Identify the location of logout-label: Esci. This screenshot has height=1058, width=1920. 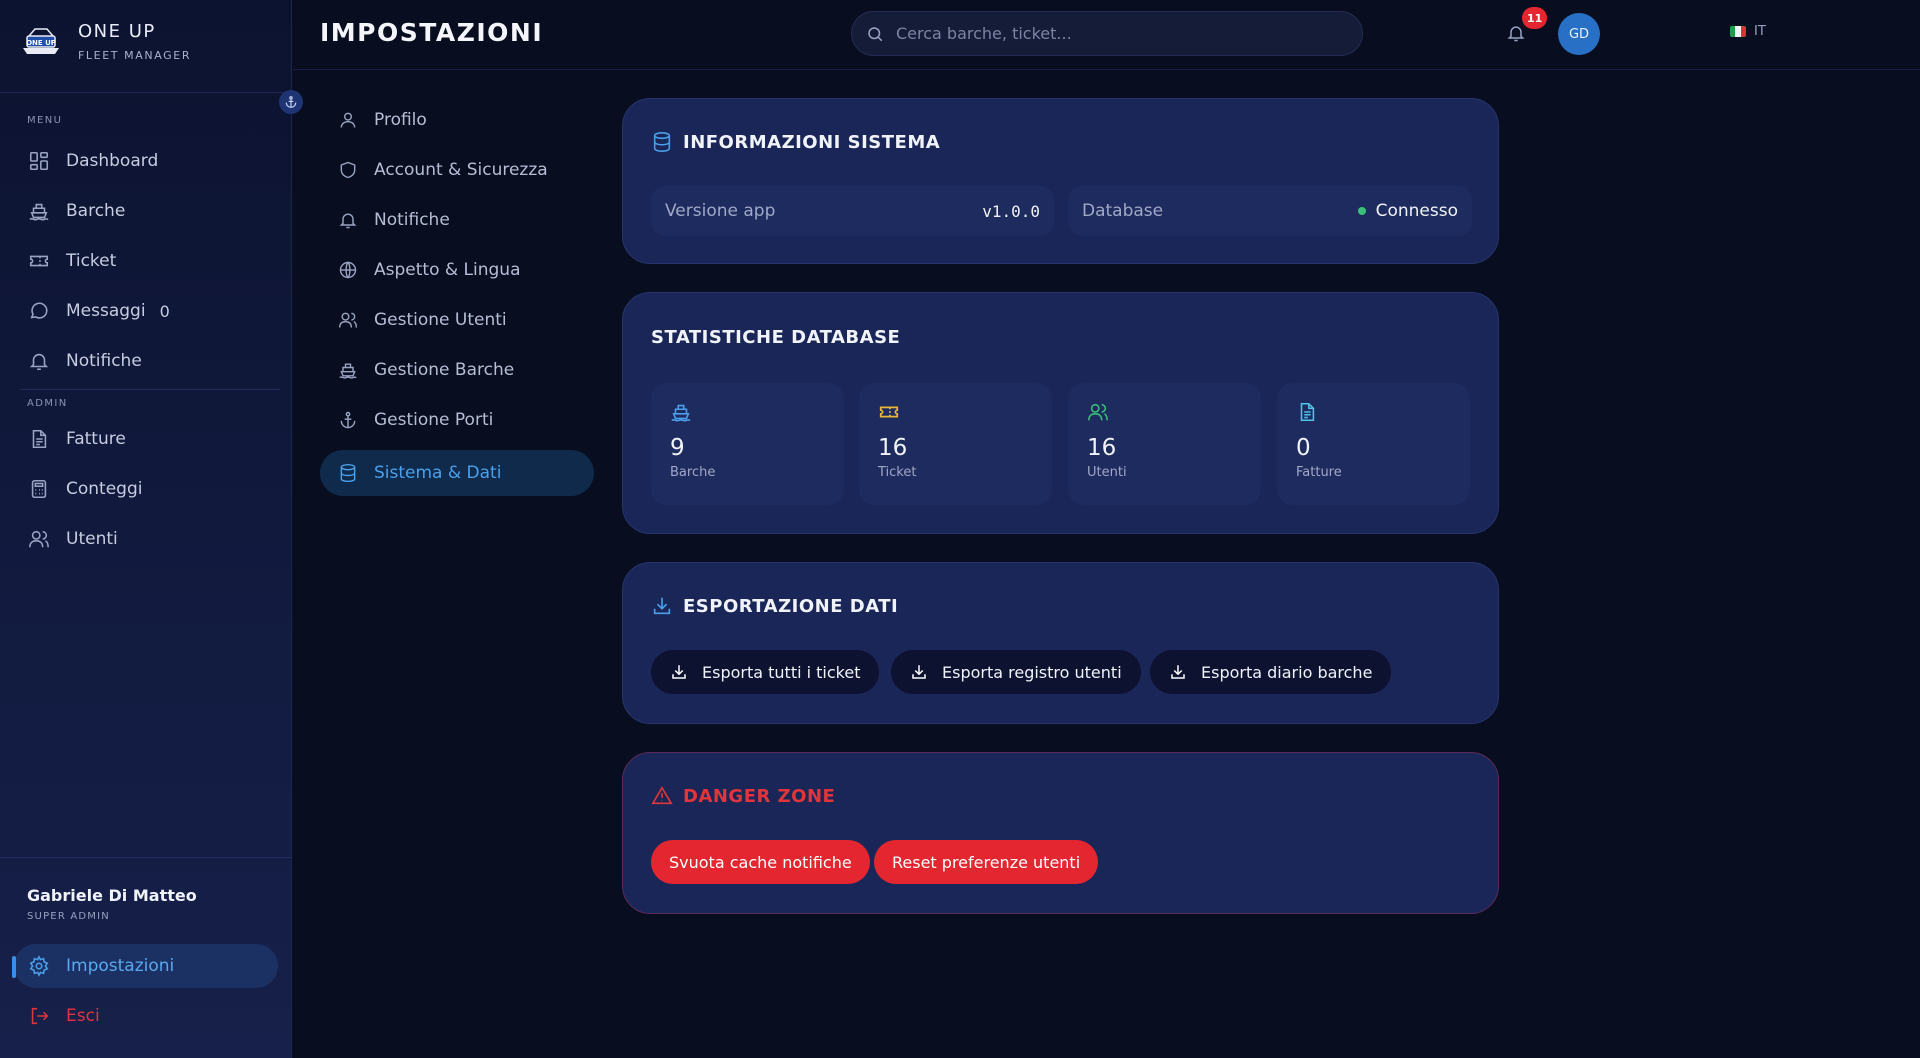
(83, 1016).